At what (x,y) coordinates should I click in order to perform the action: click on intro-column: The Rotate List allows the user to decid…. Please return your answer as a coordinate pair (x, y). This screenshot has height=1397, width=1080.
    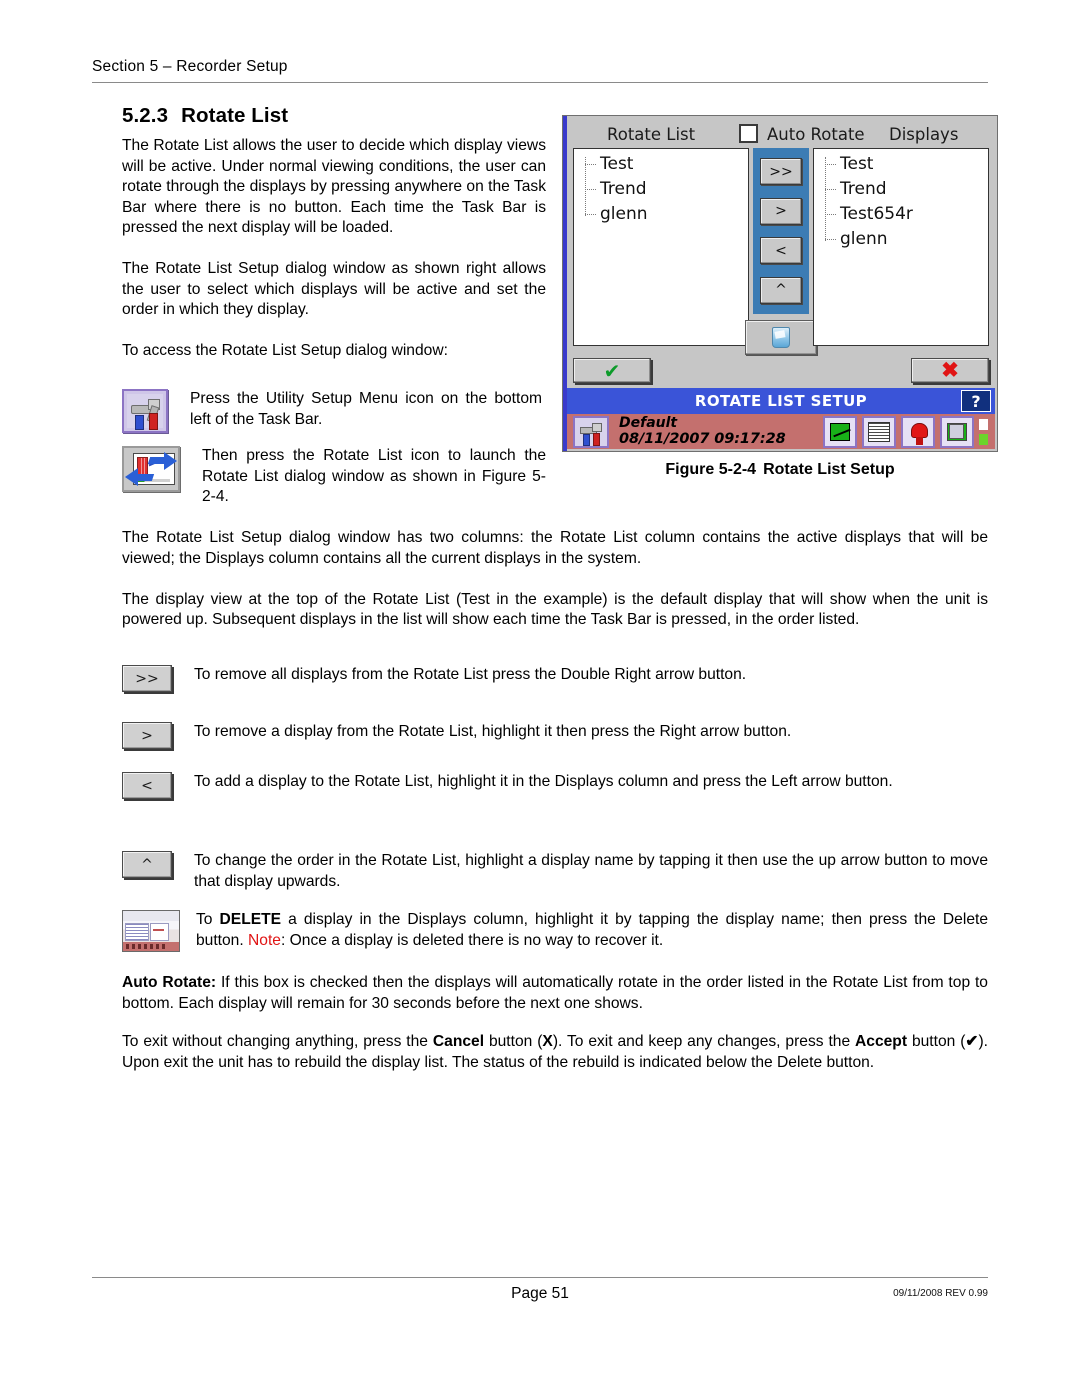
    Looking at the image, I should click on (334, 248).